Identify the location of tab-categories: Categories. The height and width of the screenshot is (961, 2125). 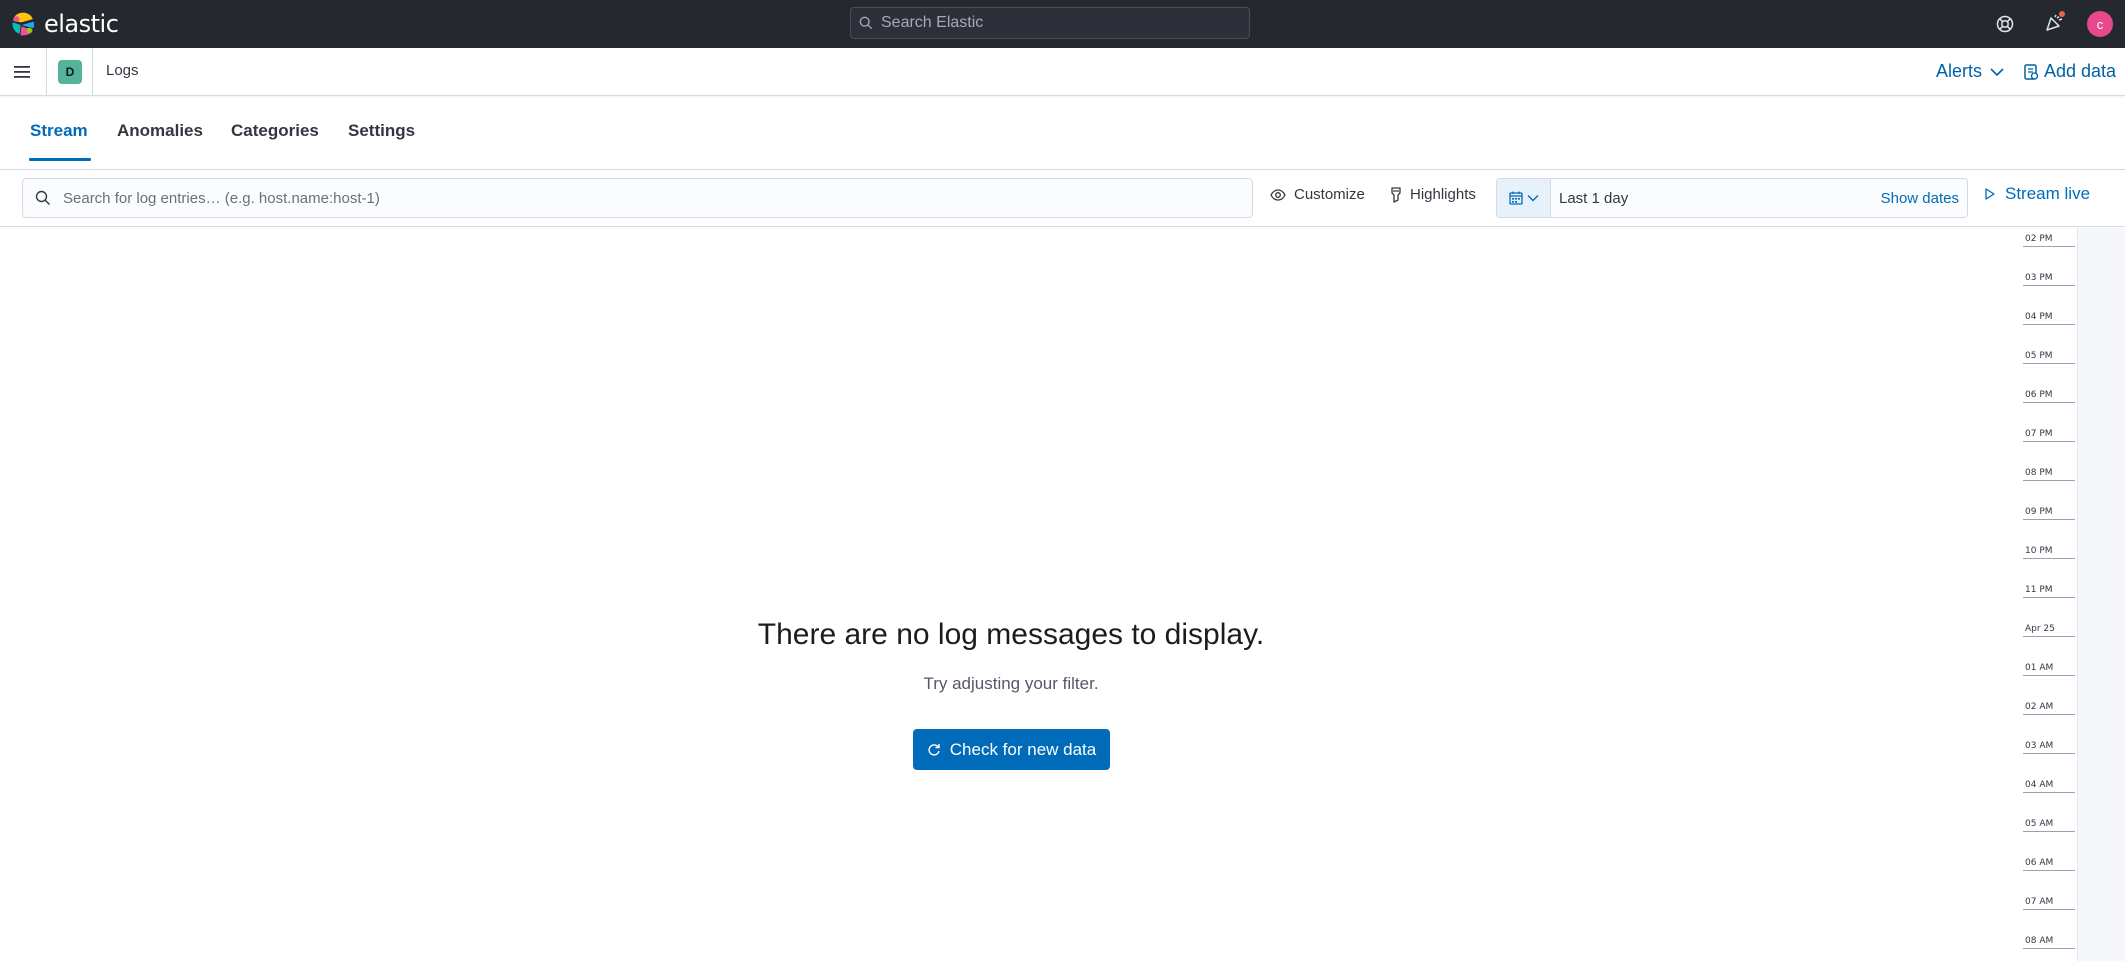
(275, 138).